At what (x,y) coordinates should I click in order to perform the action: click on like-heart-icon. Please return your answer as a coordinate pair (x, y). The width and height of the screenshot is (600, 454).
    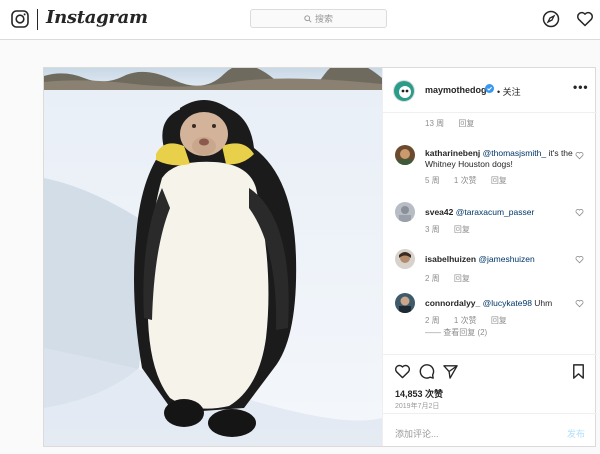
    Looking at the image, I should click on (402, 371).